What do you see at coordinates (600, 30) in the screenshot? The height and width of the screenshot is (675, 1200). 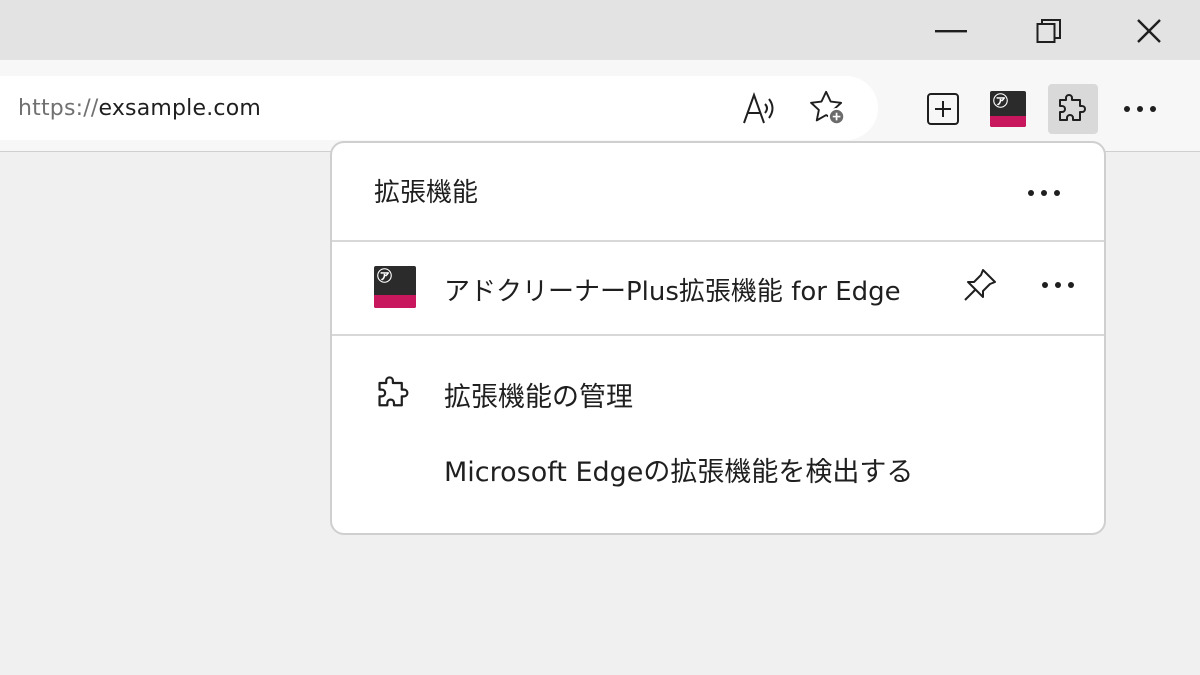 I see `title-bar` at bounding box center [600, 30].